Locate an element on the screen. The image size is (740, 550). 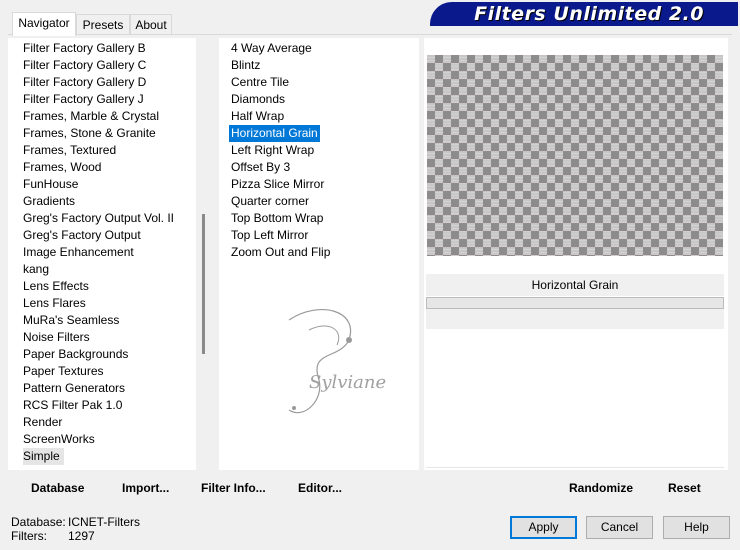
category-item: Greg's Factory Output Vol. II is located at coordinates (98, 218).